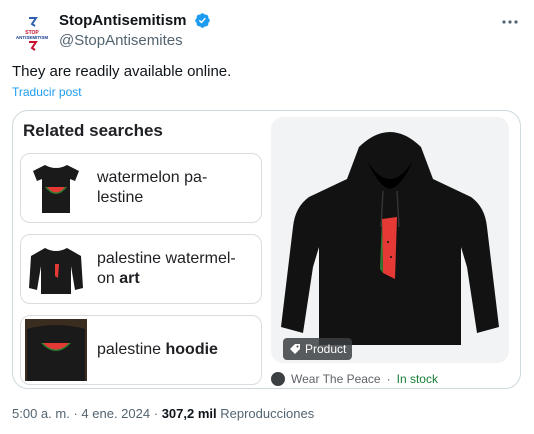  What do you see at coordinates (56, 189) in the screenshot?
I see `tshirt-thumbnail` at bounding box center [56, 189].